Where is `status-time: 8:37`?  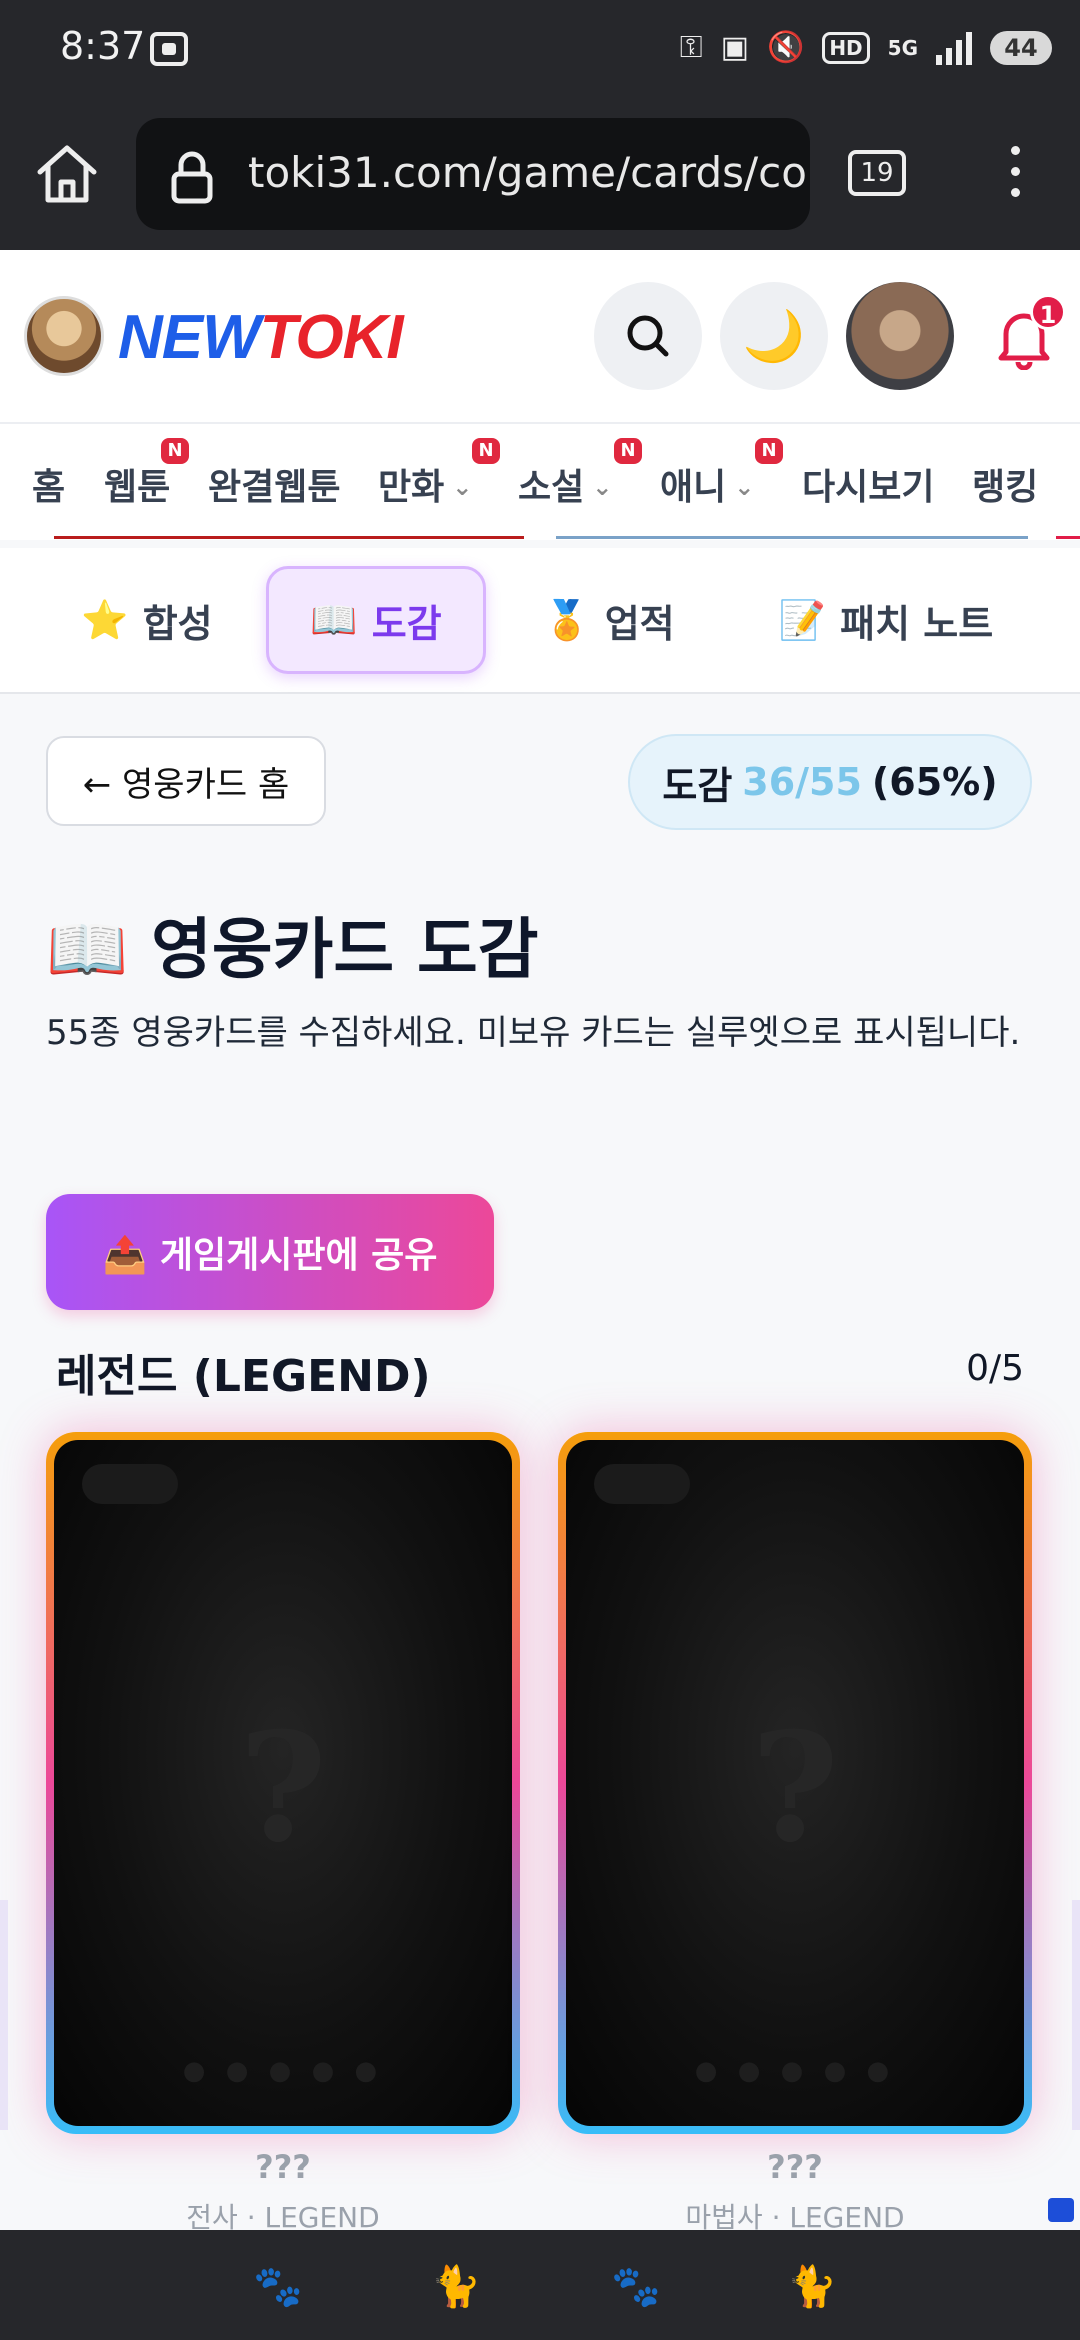
status-time: 8:37 is located at coordinates (103, 46).